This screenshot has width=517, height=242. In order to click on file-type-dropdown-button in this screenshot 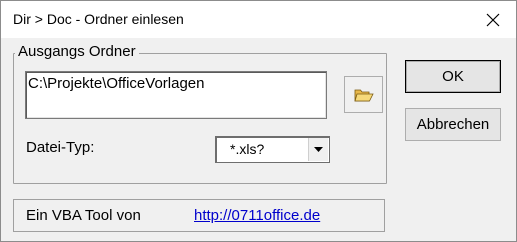, I will do `click(318, 149)`.